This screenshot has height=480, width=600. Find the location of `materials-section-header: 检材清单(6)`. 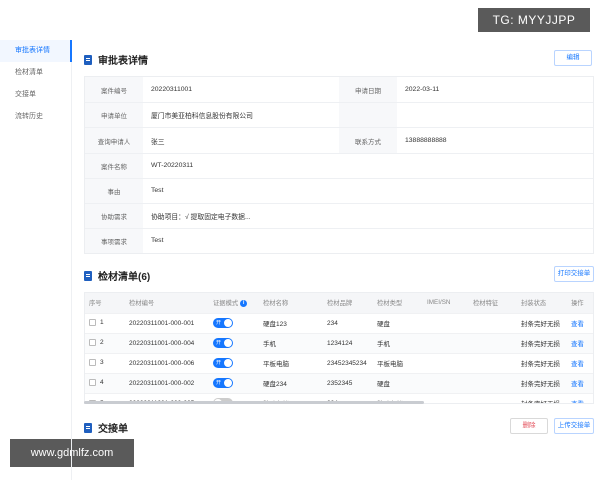

materials-section-header: 检材清单(6) is located at coordinates (117, 275).